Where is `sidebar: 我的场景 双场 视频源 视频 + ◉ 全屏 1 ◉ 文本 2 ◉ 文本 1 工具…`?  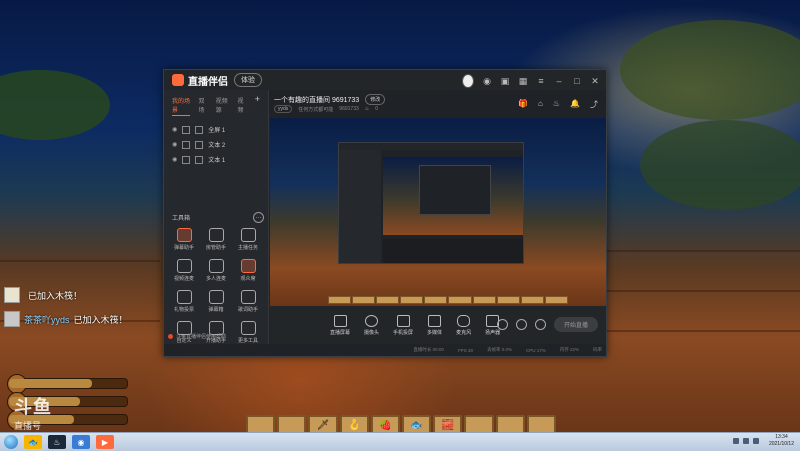
sidebar: 我的场景 双场 视频源 视频 + ◉ 全屏 1 ◉ 文本 2 ◉ 文本 1 工具… is located at coordinates (216, 217).